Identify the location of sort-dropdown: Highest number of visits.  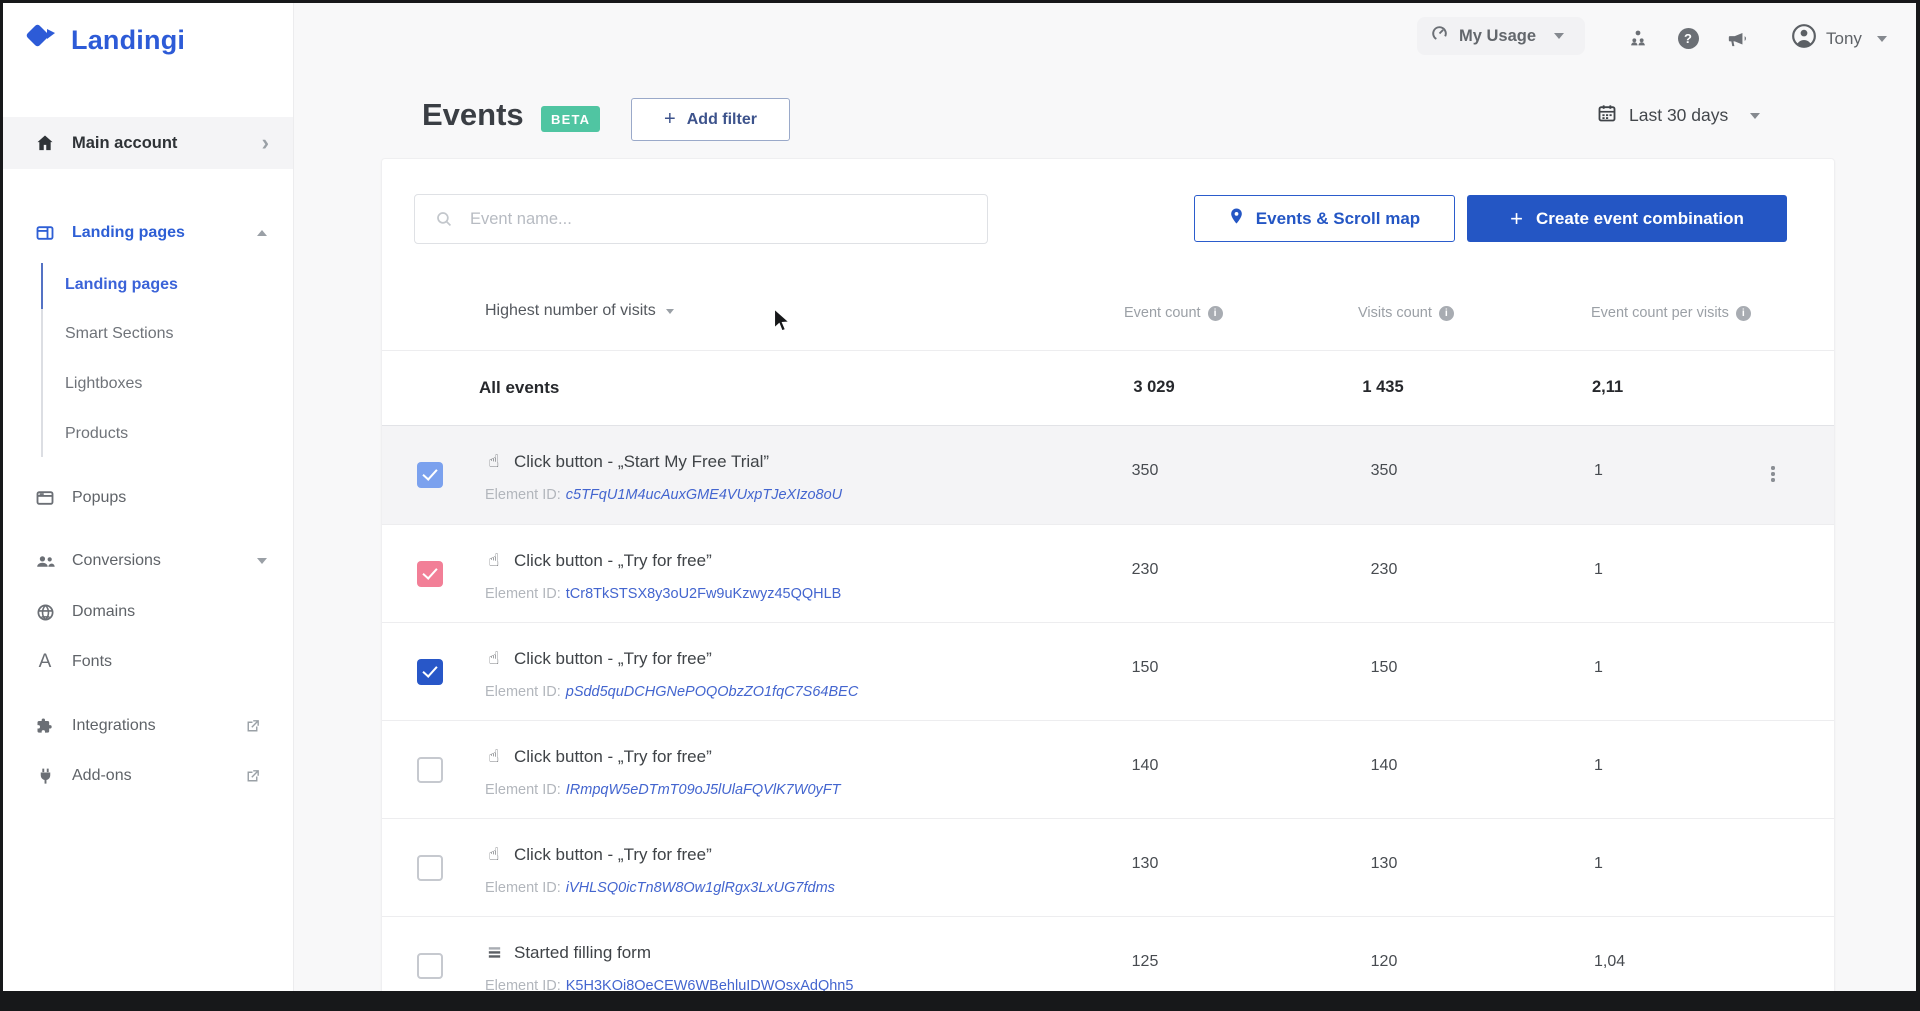
(579, 311).